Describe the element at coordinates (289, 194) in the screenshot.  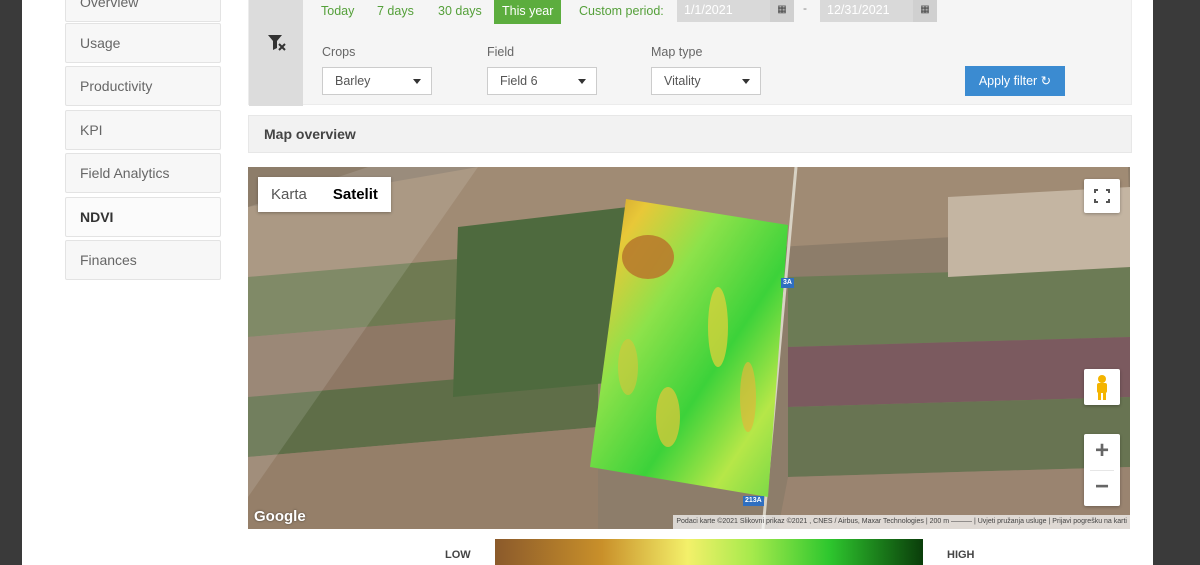
I see `map-type-karta: Karta` at that location.